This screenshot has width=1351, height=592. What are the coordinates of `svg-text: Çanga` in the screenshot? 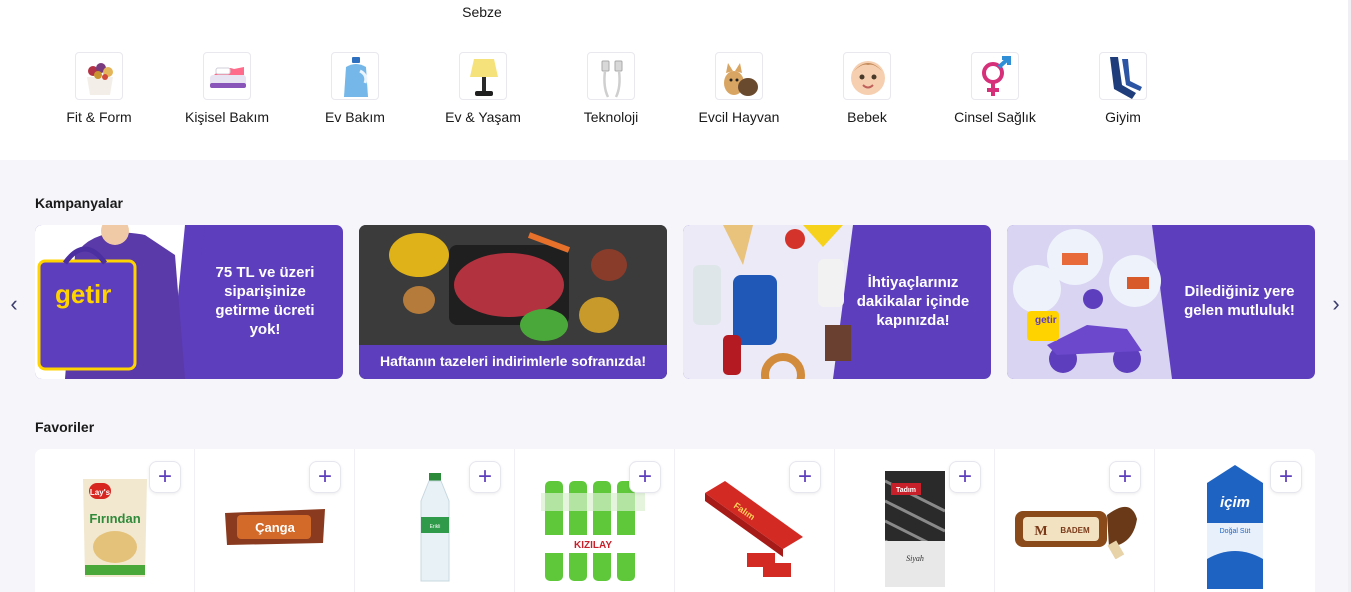 It's located at (275, 527).